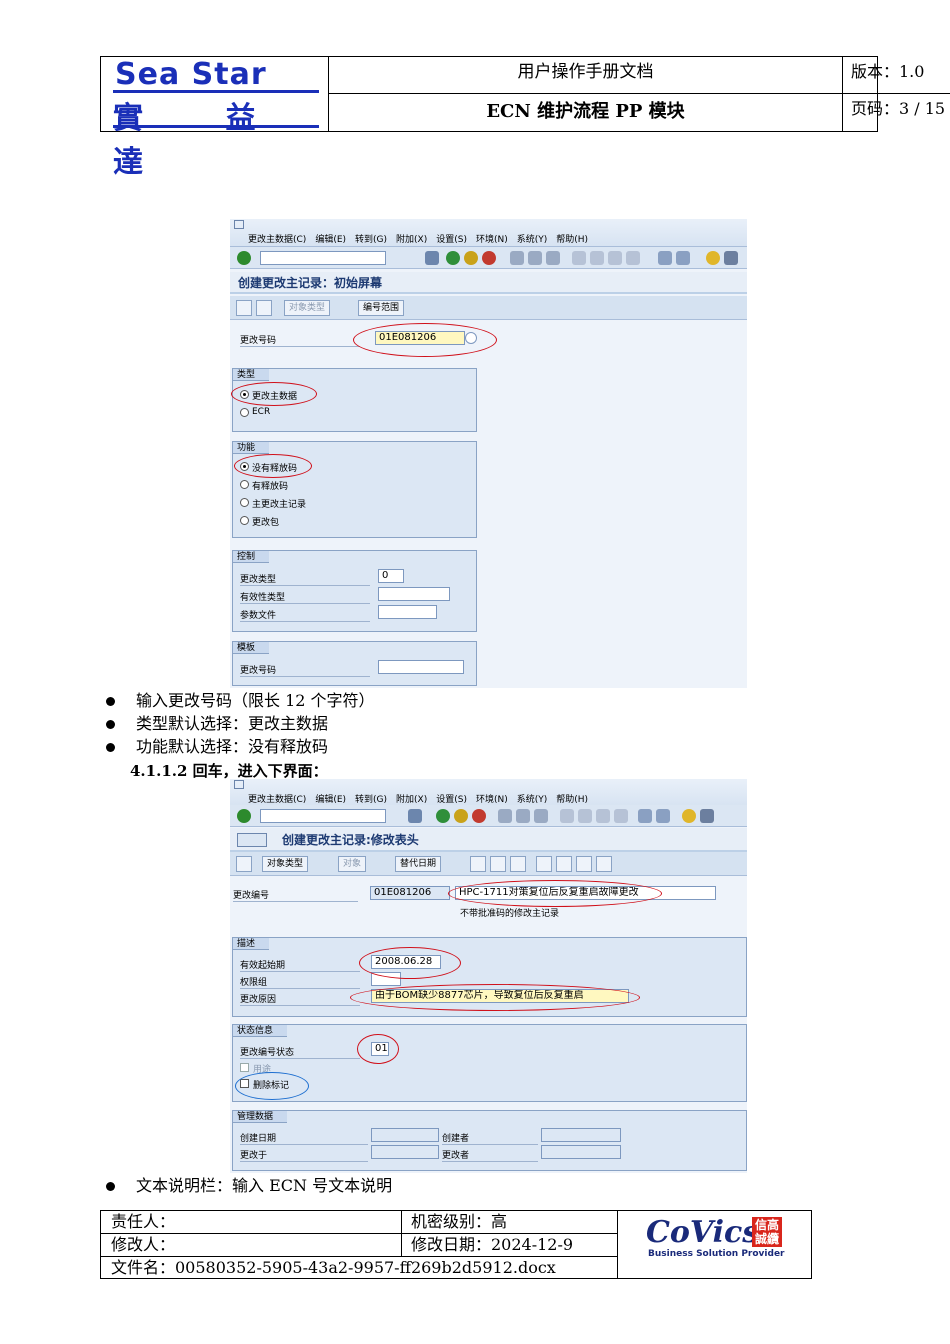  What do you see at coordinates (251, 448) in the screenshot?
I see `function-group-title: 功能` at bounding box center [251, 448].